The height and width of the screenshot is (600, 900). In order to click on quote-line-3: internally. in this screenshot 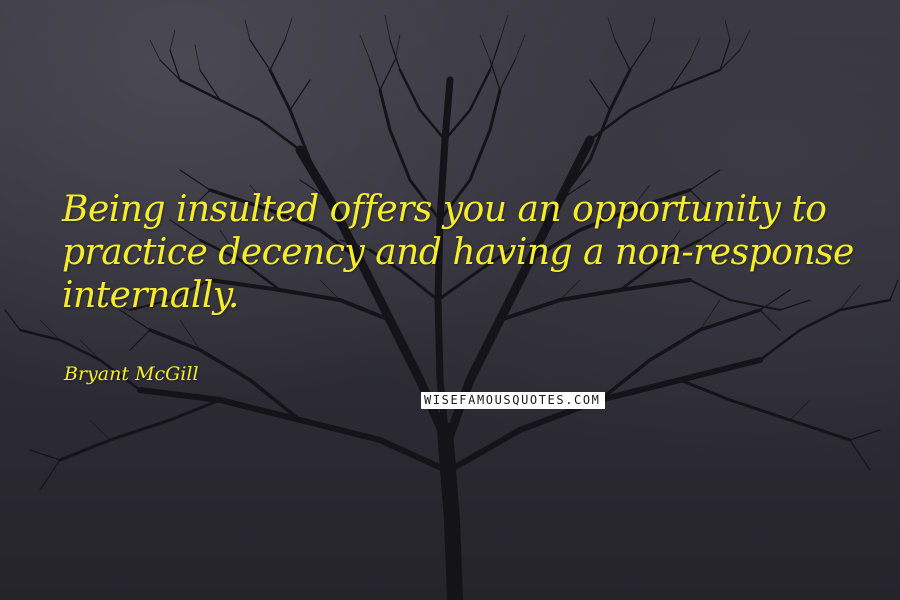, I will do `click(150, 295)`.